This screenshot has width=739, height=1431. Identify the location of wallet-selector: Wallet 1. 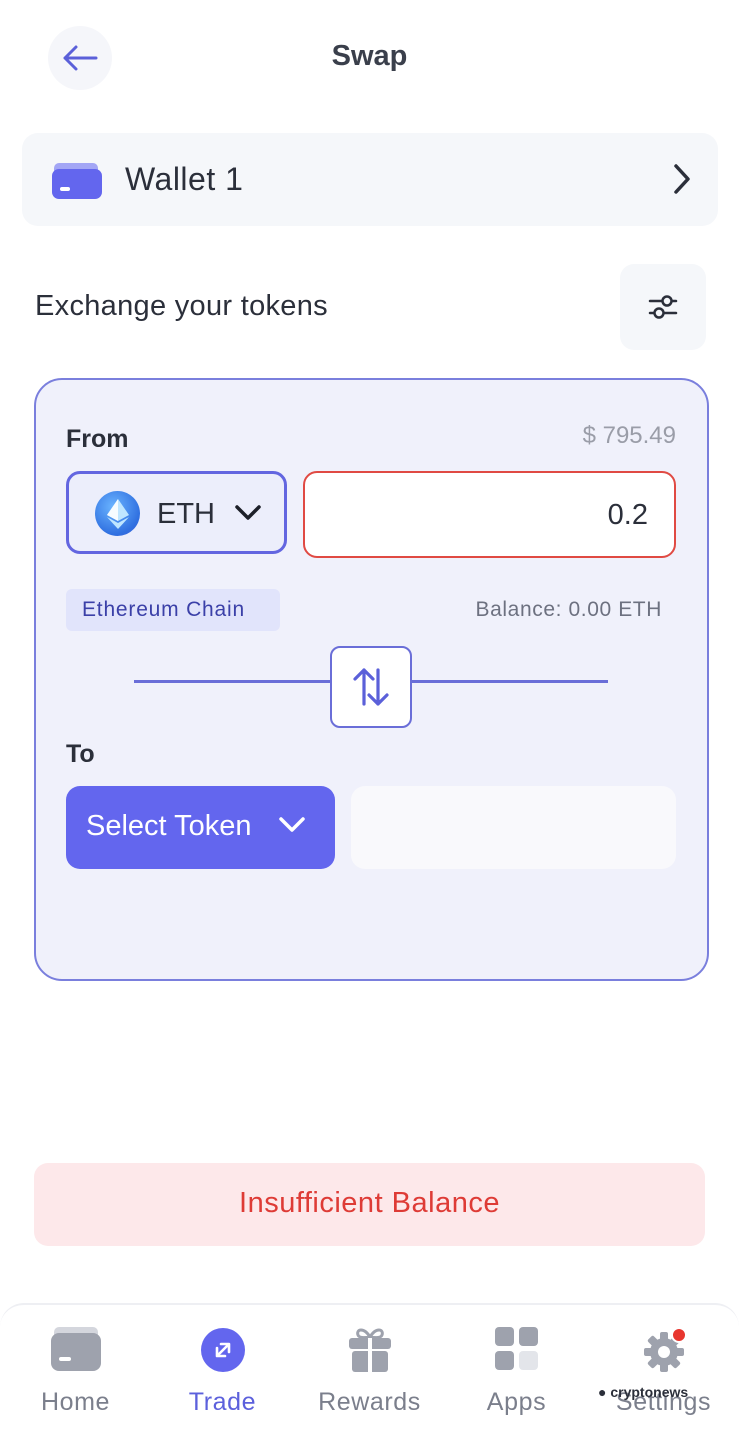
(370, 179).